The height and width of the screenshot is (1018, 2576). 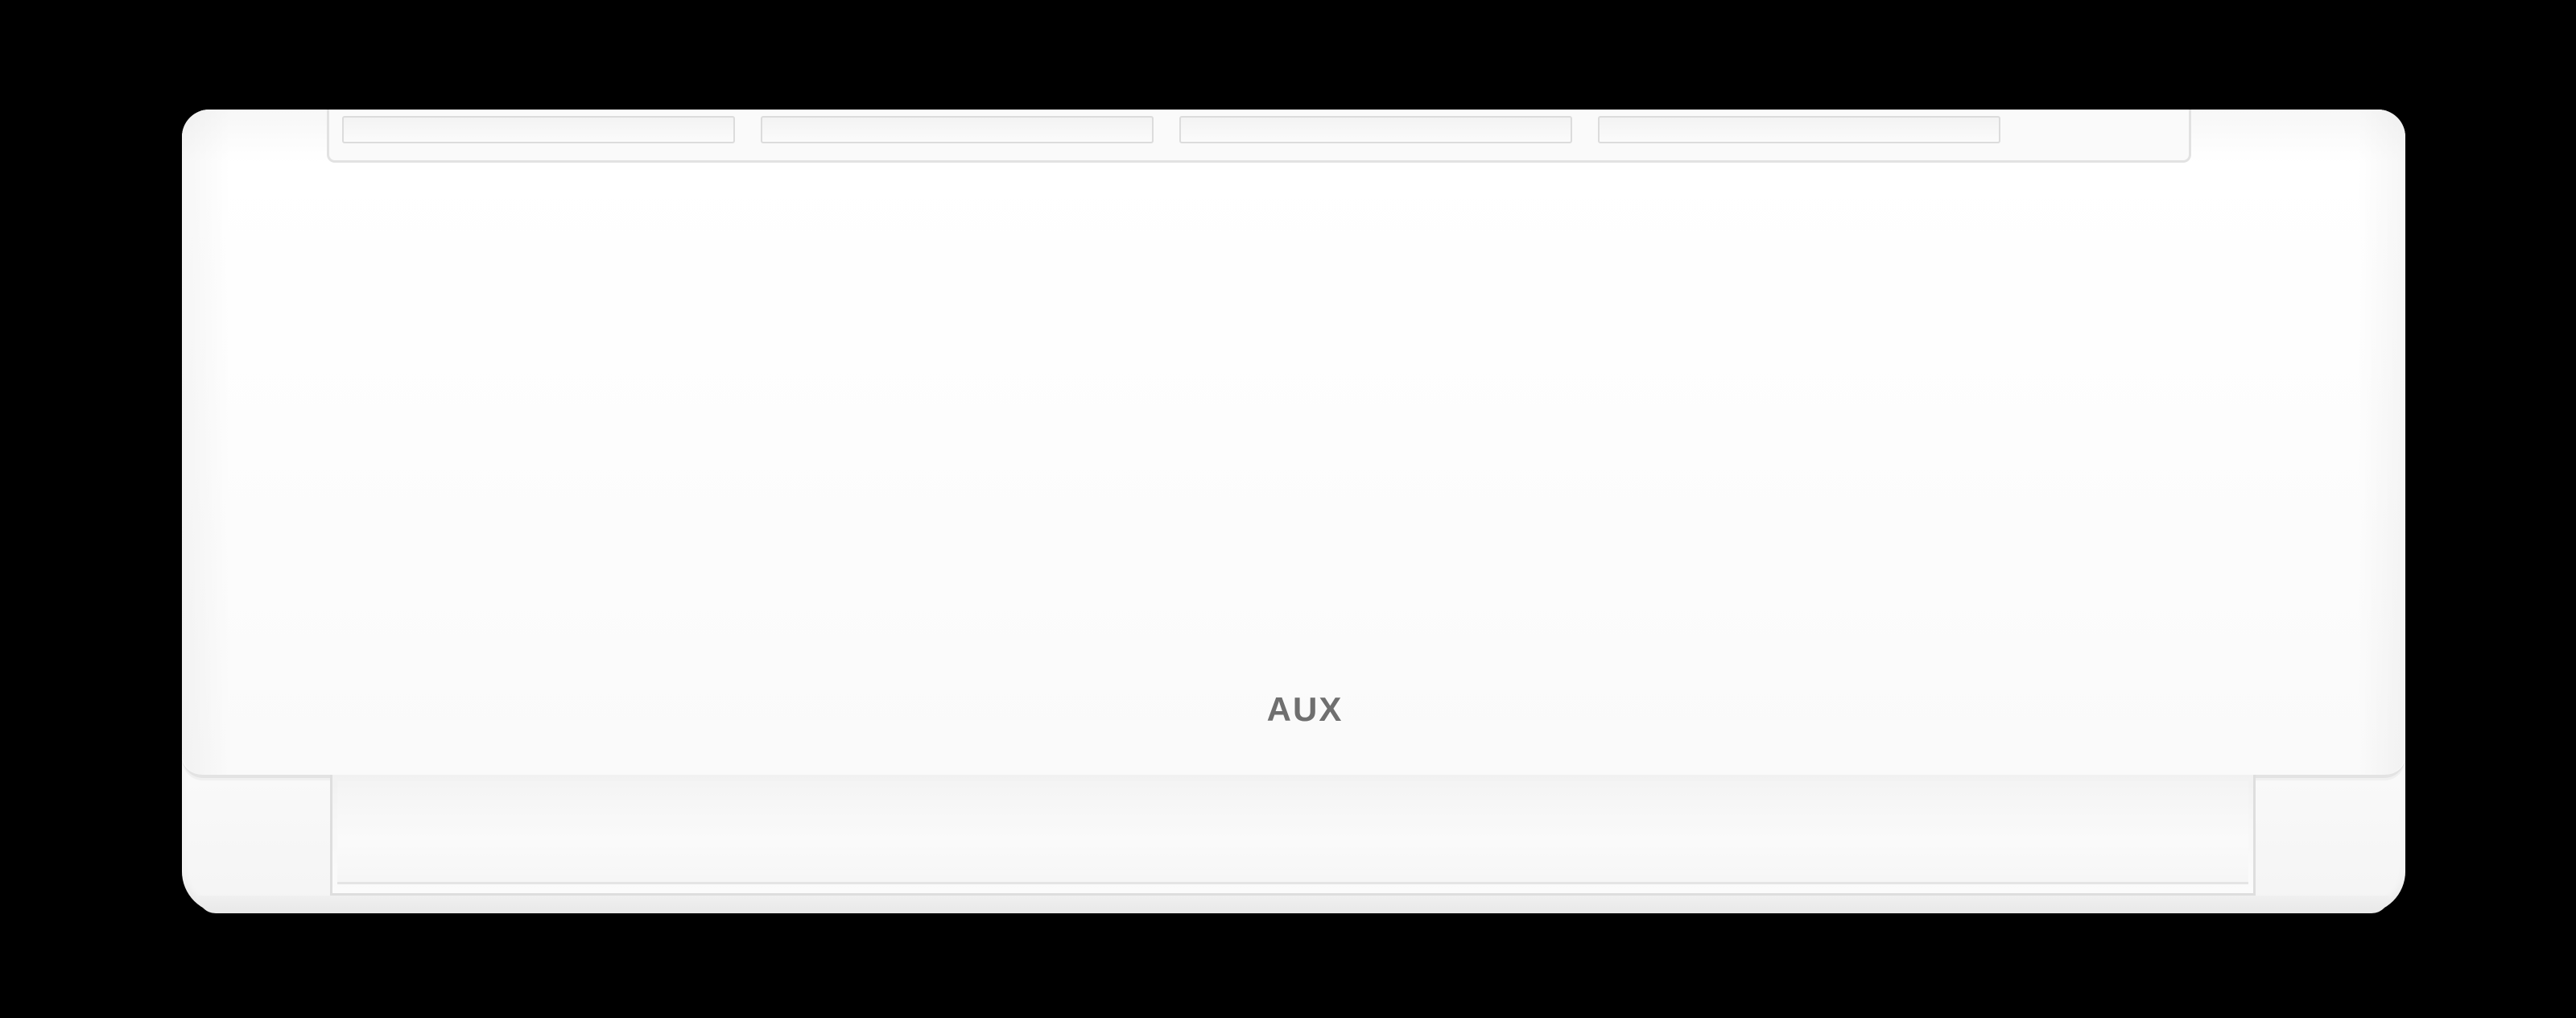 I want to click on air-louver-blade, so click(x=1292, y=832).